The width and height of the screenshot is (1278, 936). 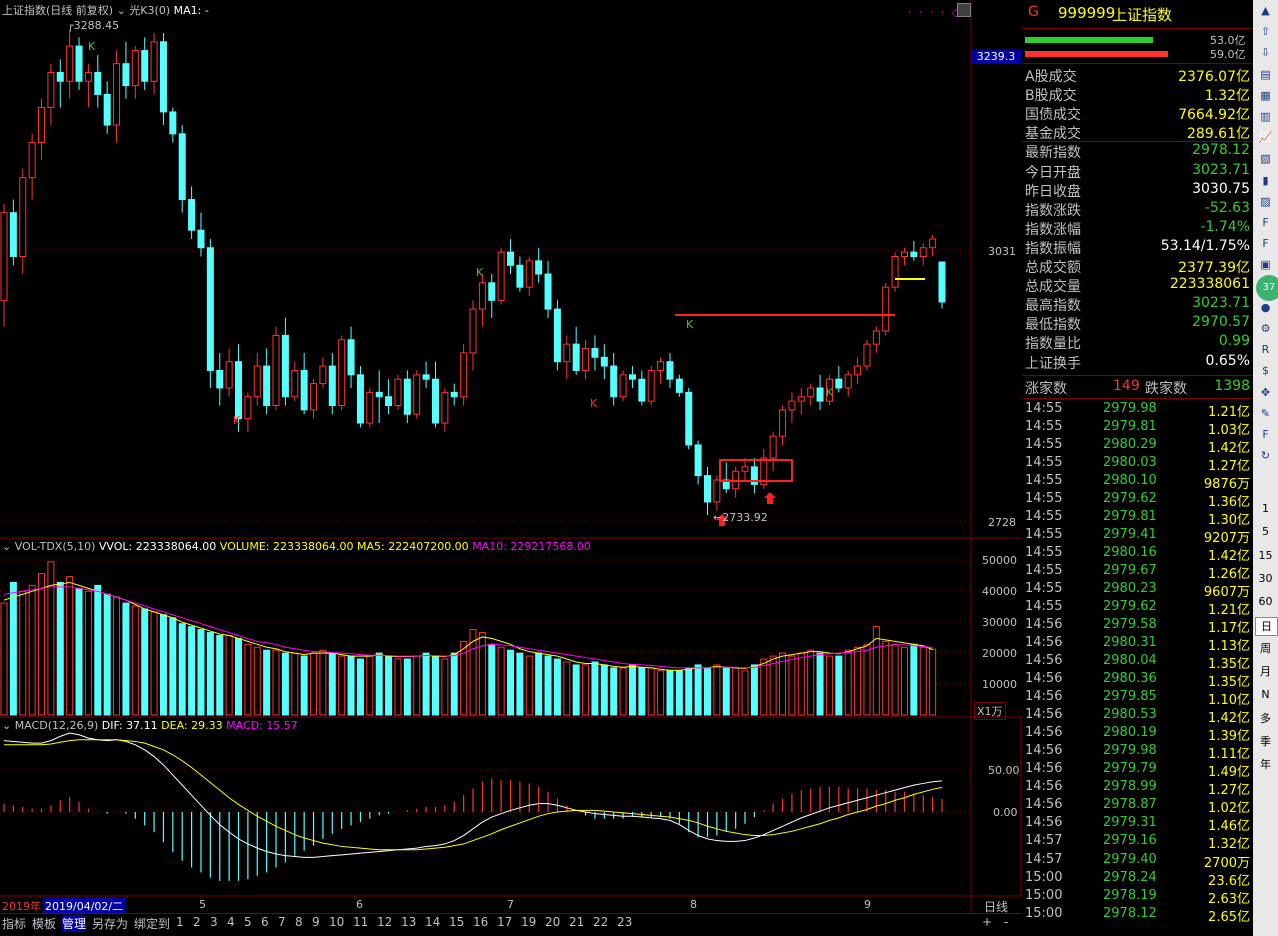 I want to click on fs-box-icon: F, so click(x=1265, y=434).